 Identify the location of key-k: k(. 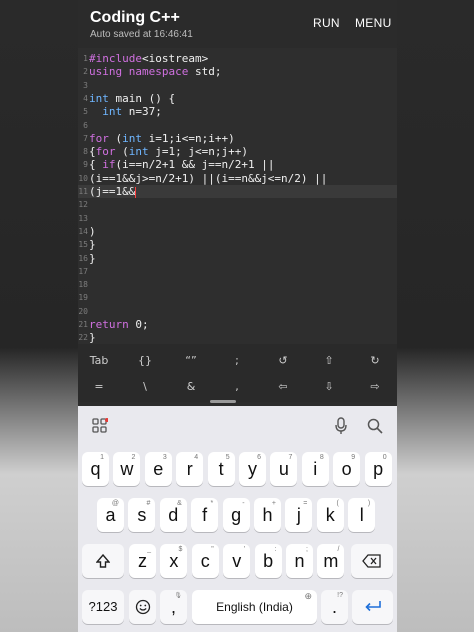
(330, 515).